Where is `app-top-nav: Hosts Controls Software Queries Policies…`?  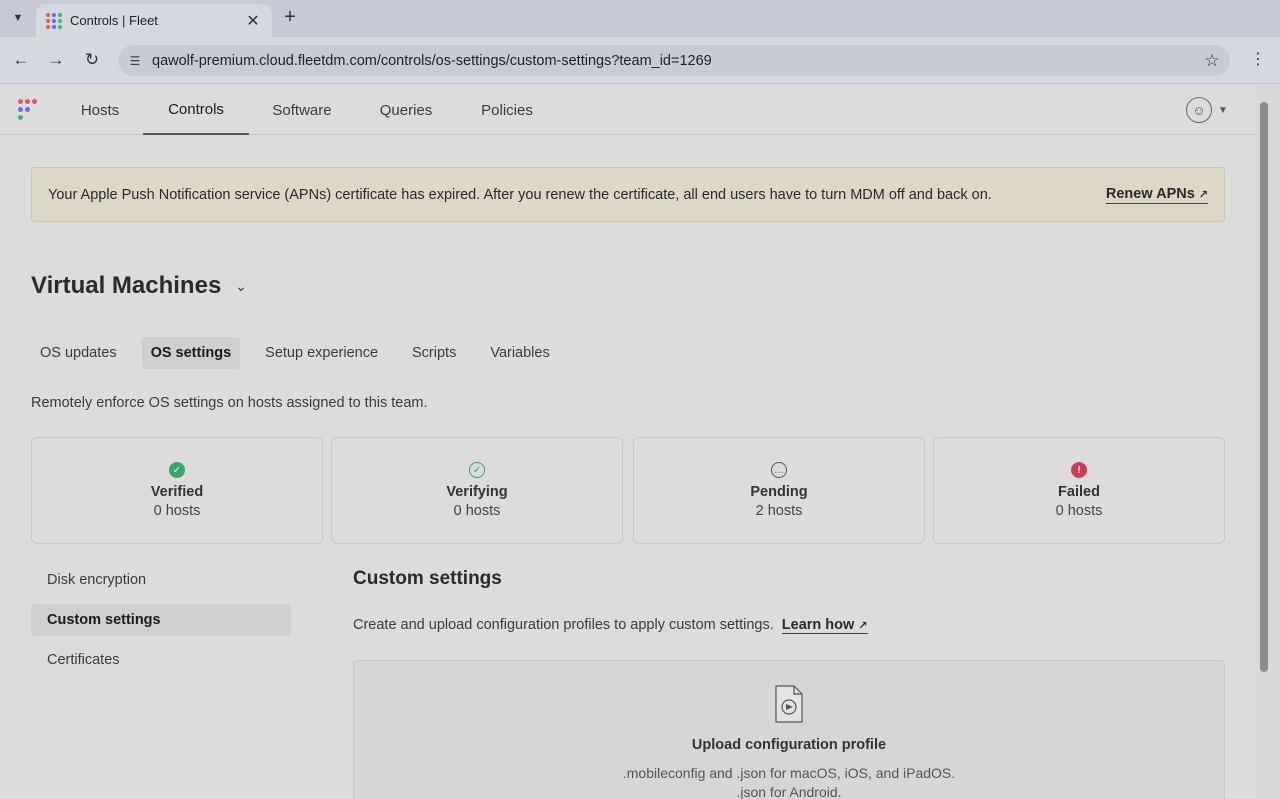 app-top-nav: Hosts Controls Software Queries Policies… is located at coordinates (628, 110).